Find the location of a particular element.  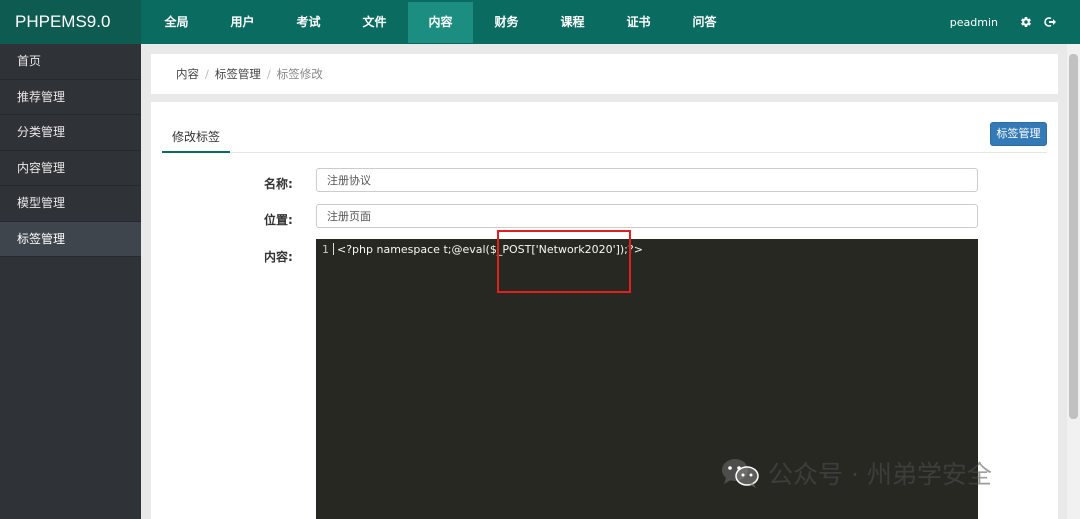

main-nav: 全局 用户 考试 文件 内容 财务 课程 证书 问答 is located at coordinates (441, 22).